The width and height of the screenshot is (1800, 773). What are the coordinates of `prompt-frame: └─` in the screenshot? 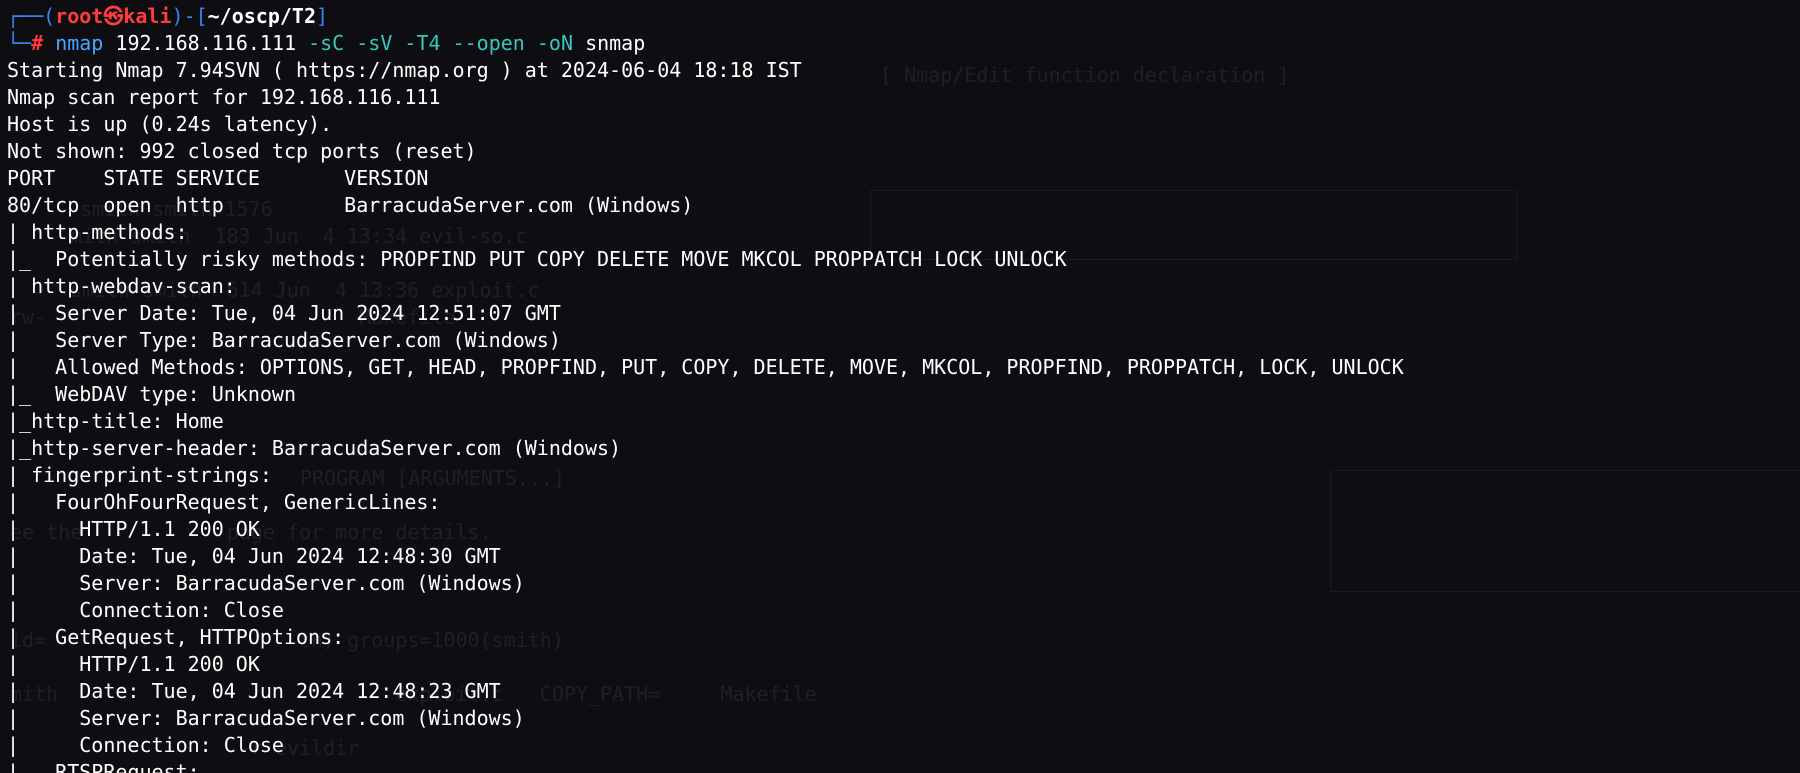 It's located at (19, 43).